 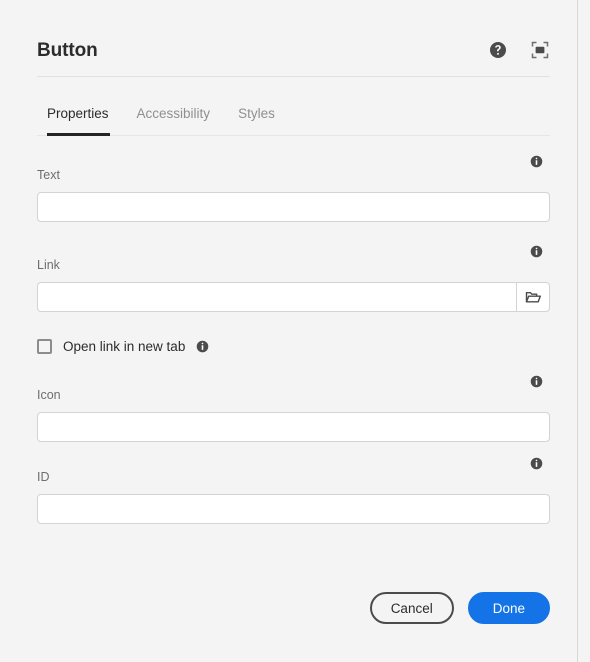 I want to click on open-in-new-tab-row: Open link in new tab, so click(x=123, y=346).